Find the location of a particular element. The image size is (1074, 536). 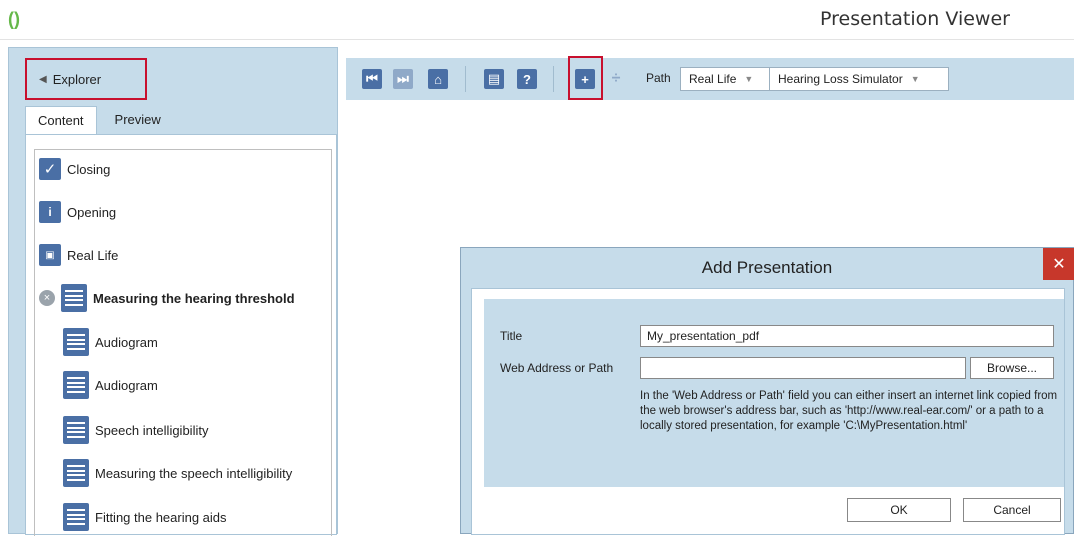

help-icon: ? is located at coordinates (527, 79).